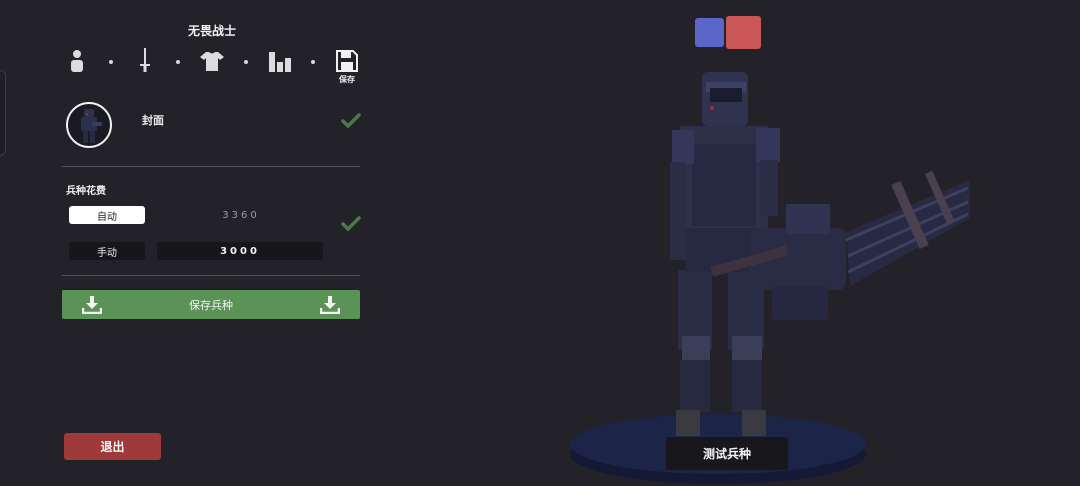  Describe the element at coordinates (86, 191) in the screenshot. I see `unit-cost-title: 兵种花费` at that location.